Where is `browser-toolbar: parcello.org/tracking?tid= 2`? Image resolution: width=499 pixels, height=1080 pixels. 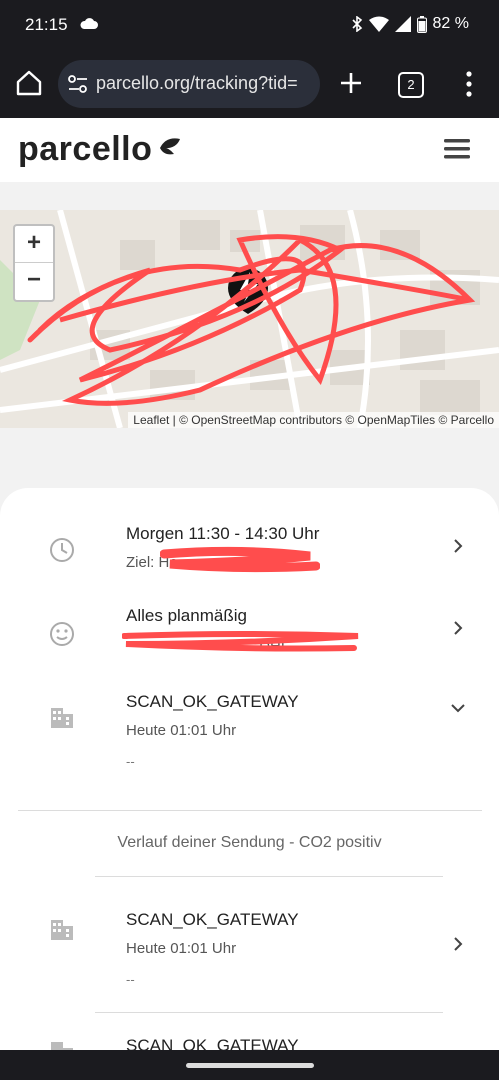
browser-toolbar: parcello.org/tracking?tid= 2 is located at coordinates (249, 84).